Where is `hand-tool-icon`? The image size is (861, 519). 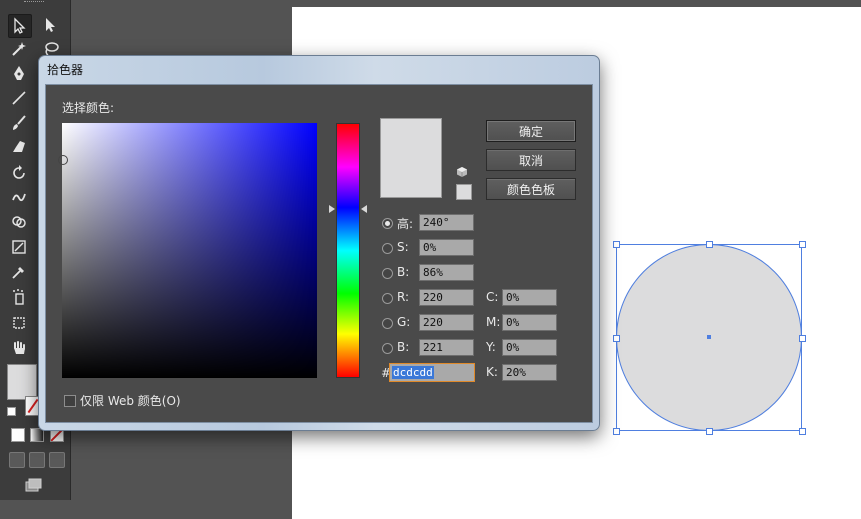
hand-tool-icon is located at coordinates (19, 348).